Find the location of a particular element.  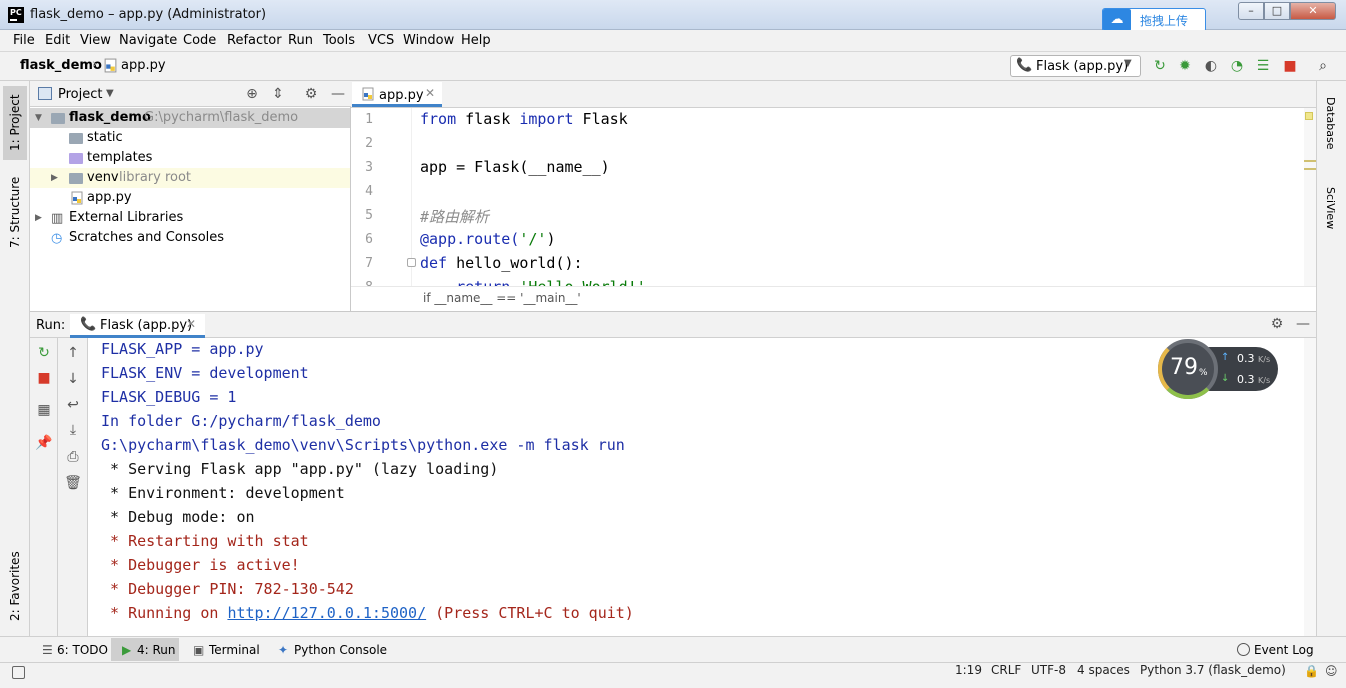

project-view-selector: Project is located at coordinates (80, 94).